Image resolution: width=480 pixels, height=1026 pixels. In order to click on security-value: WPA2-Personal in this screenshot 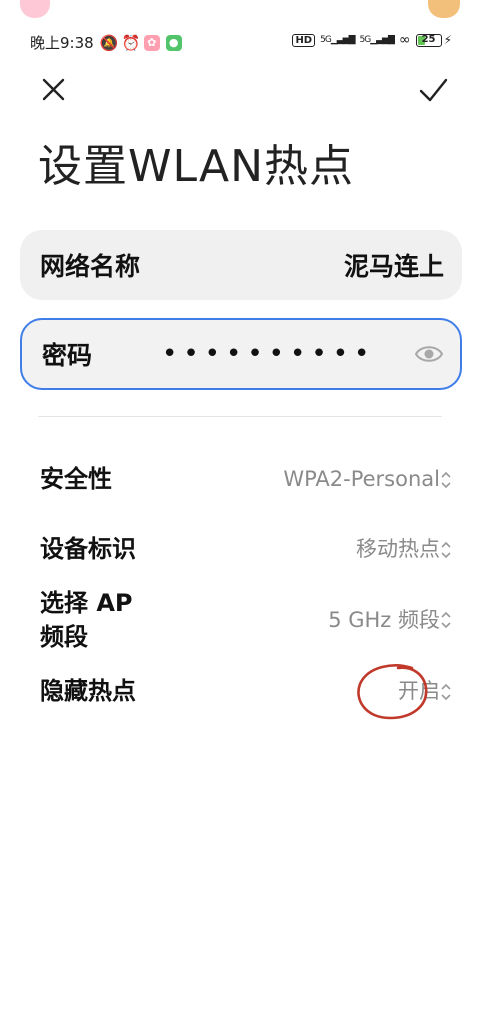, I will do `click(361, 479)`.